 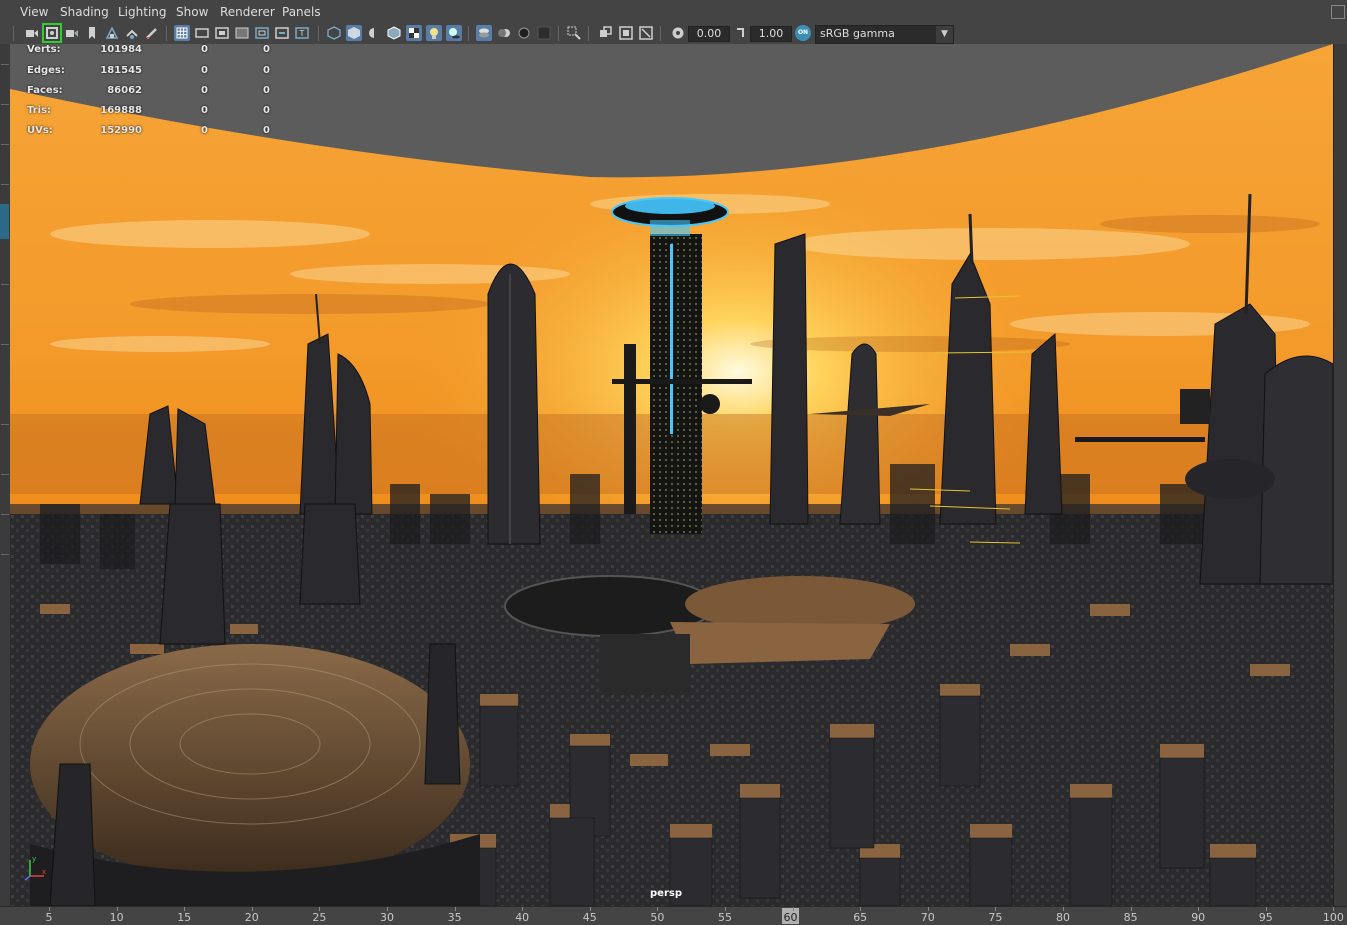 I want to click on gamma-icon, so click(x=741, y=33).